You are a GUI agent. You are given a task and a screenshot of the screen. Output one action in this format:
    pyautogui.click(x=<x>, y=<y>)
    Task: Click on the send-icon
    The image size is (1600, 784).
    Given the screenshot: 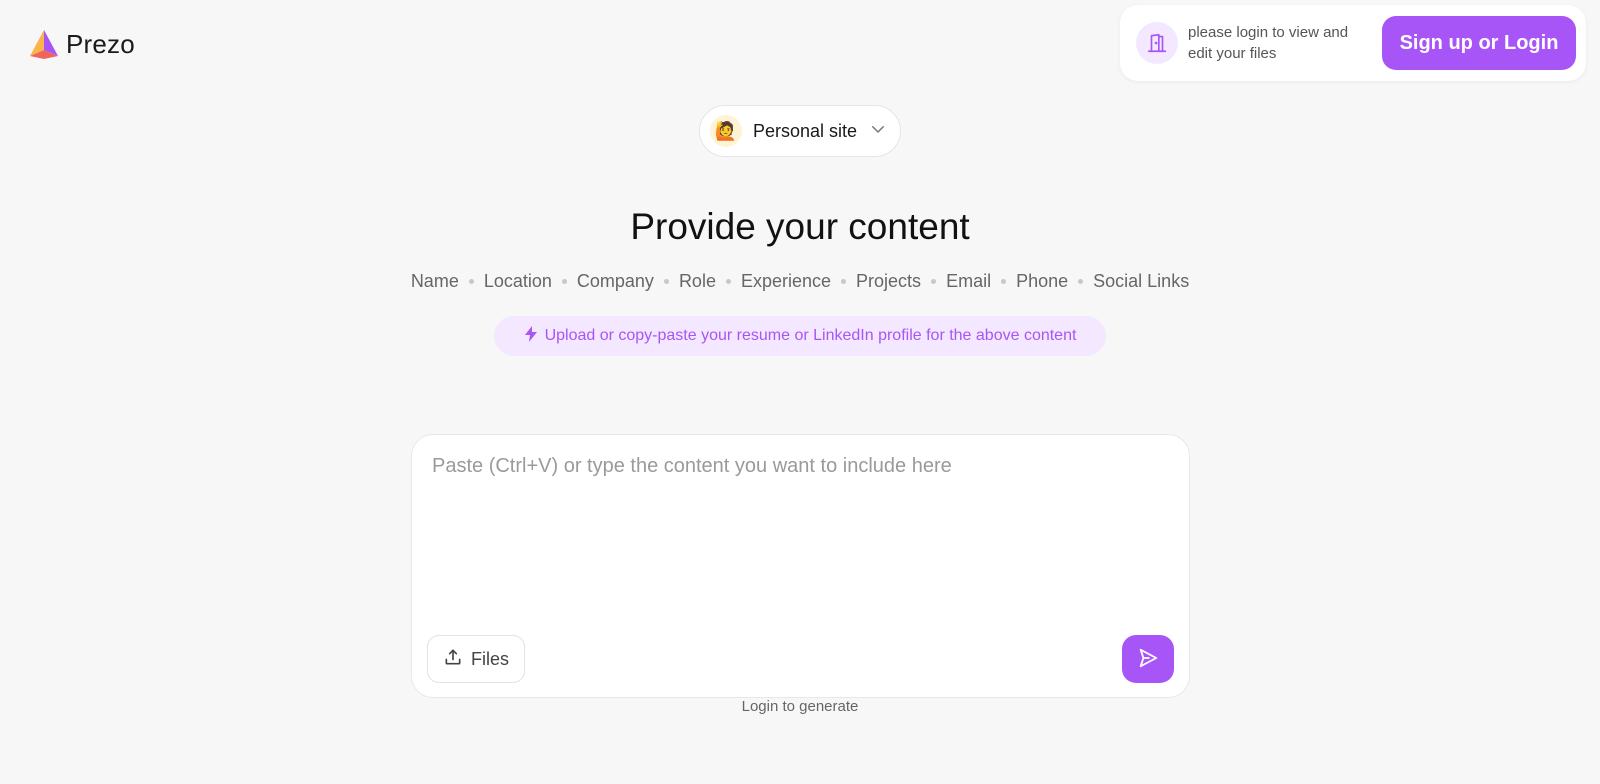 What is the action you would take?
    pyautogui.click(x=1148, y=659)
    